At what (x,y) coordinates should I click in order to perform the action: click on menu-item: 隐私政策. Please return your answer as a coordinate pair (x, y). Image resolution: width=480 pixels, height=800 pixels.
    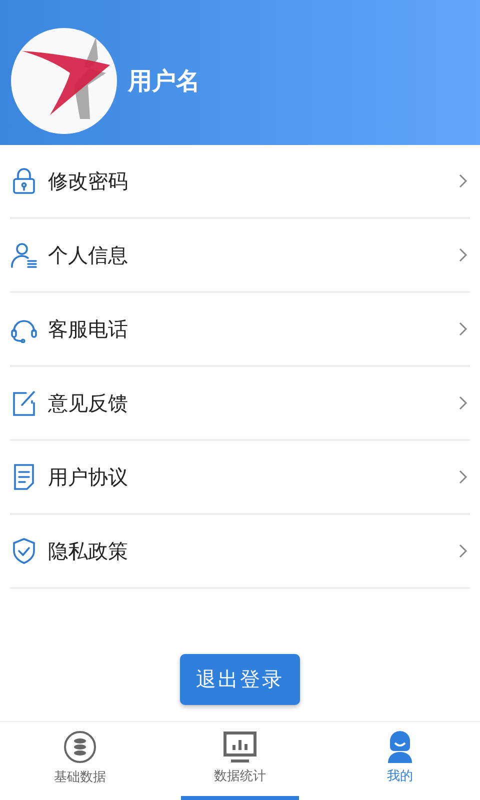
    Looking at the image, I should click on (240, 552).